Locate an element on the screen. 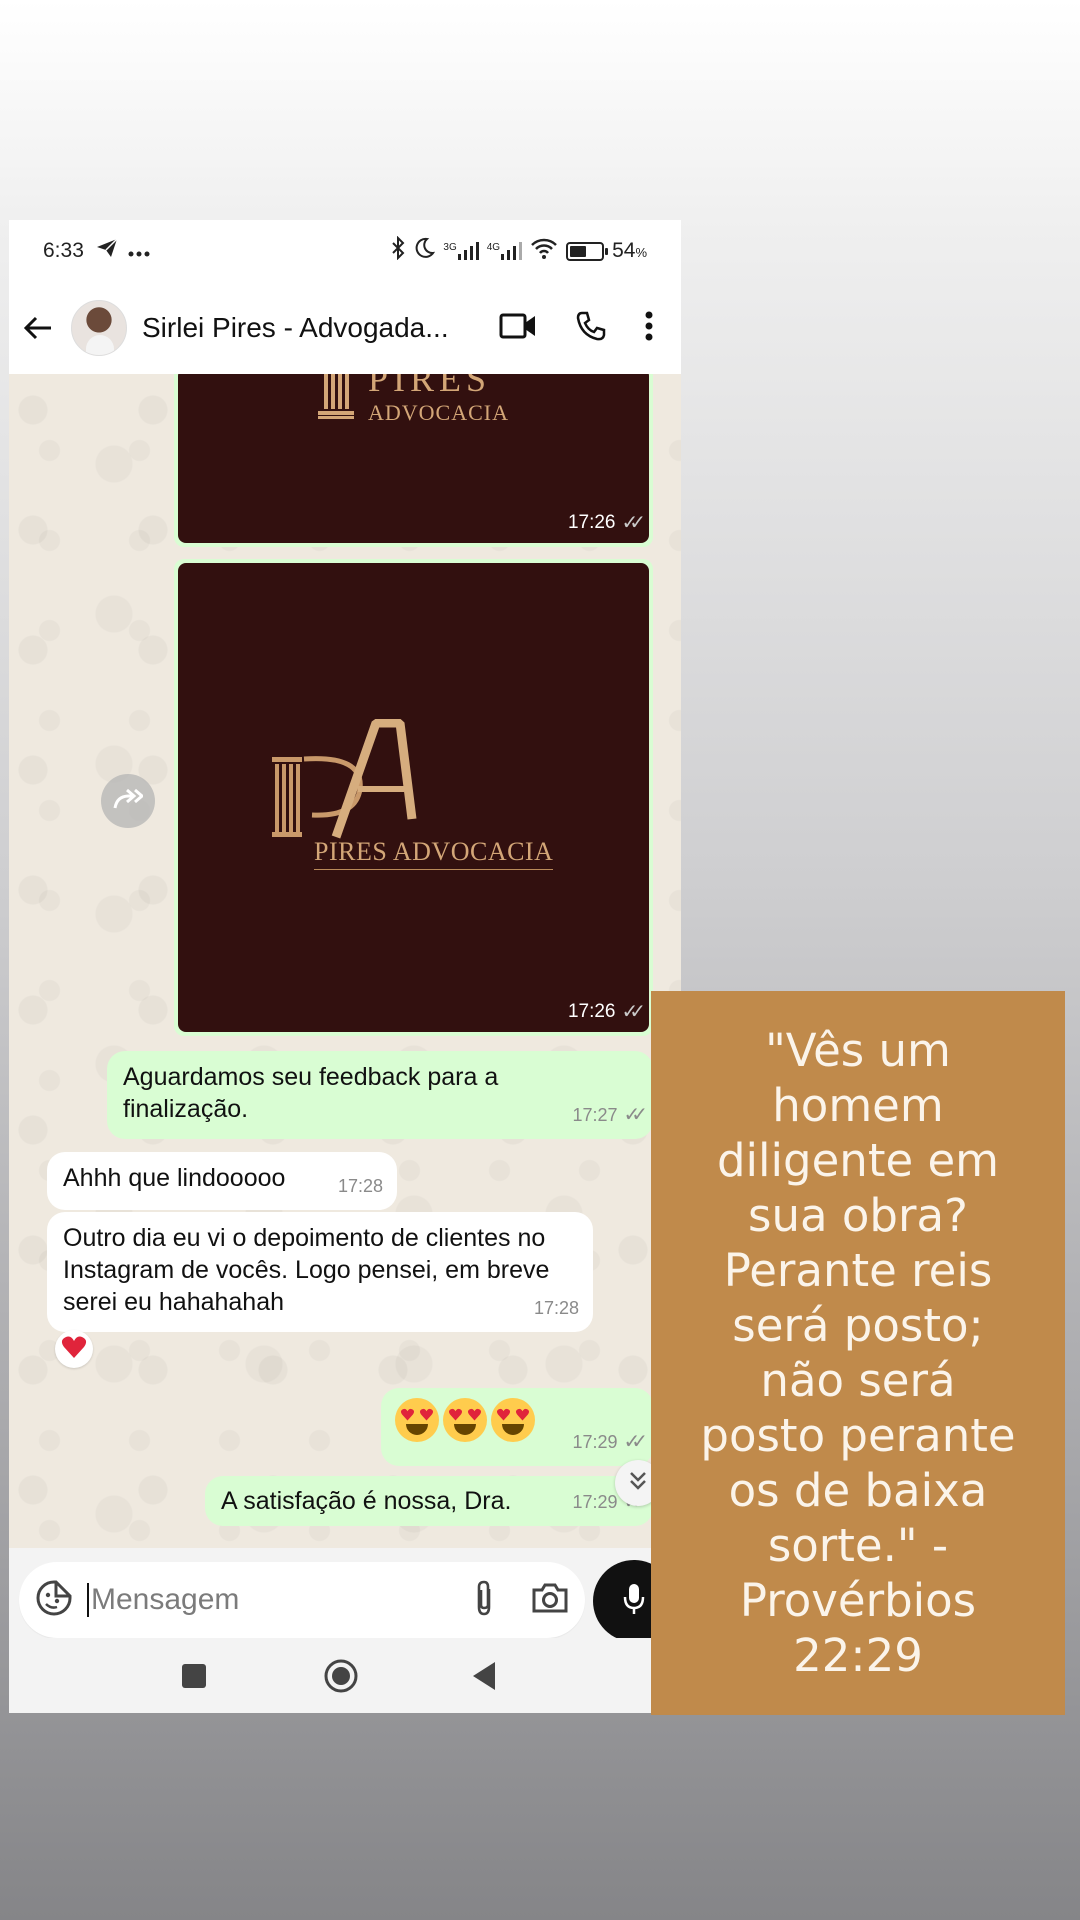 The height and width of the screenshot is (1920, 1080). back-arrow-icon is located at coordinates (43, 328).